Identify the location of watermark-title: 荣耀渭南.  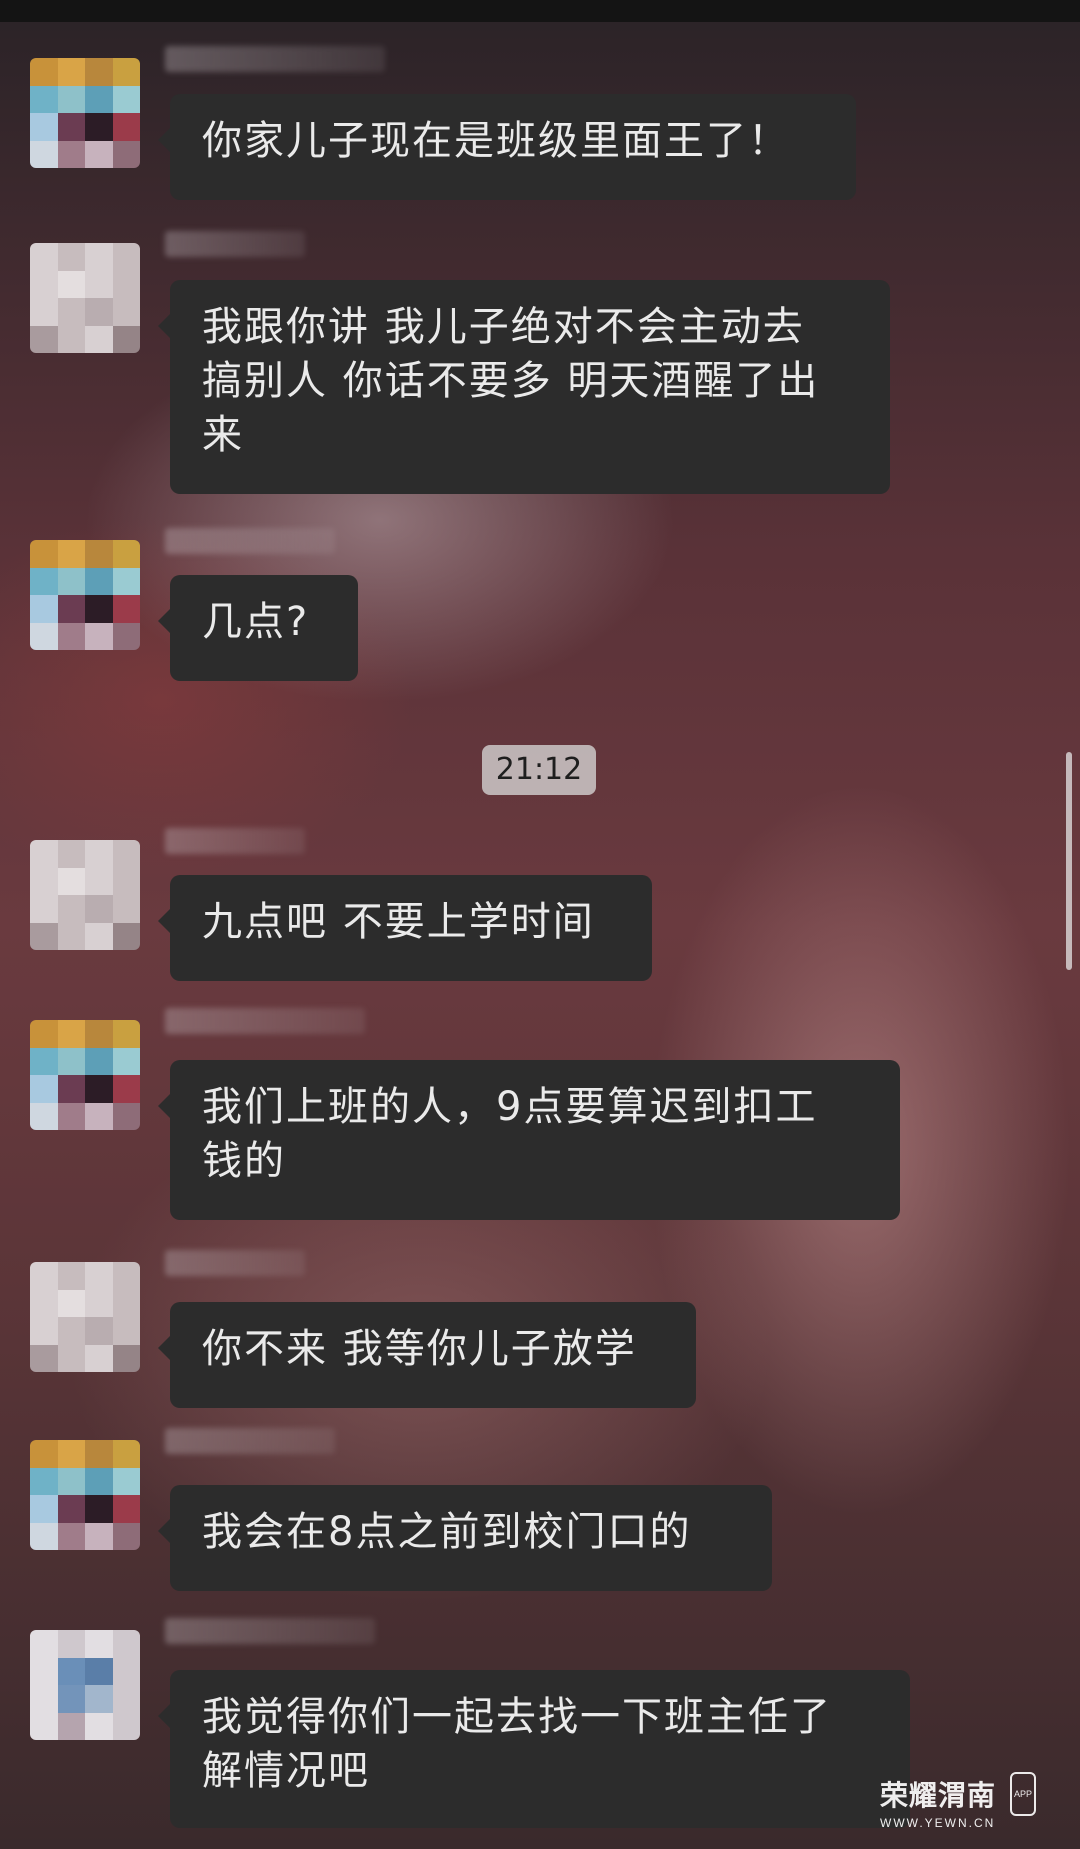
(938, 1795).